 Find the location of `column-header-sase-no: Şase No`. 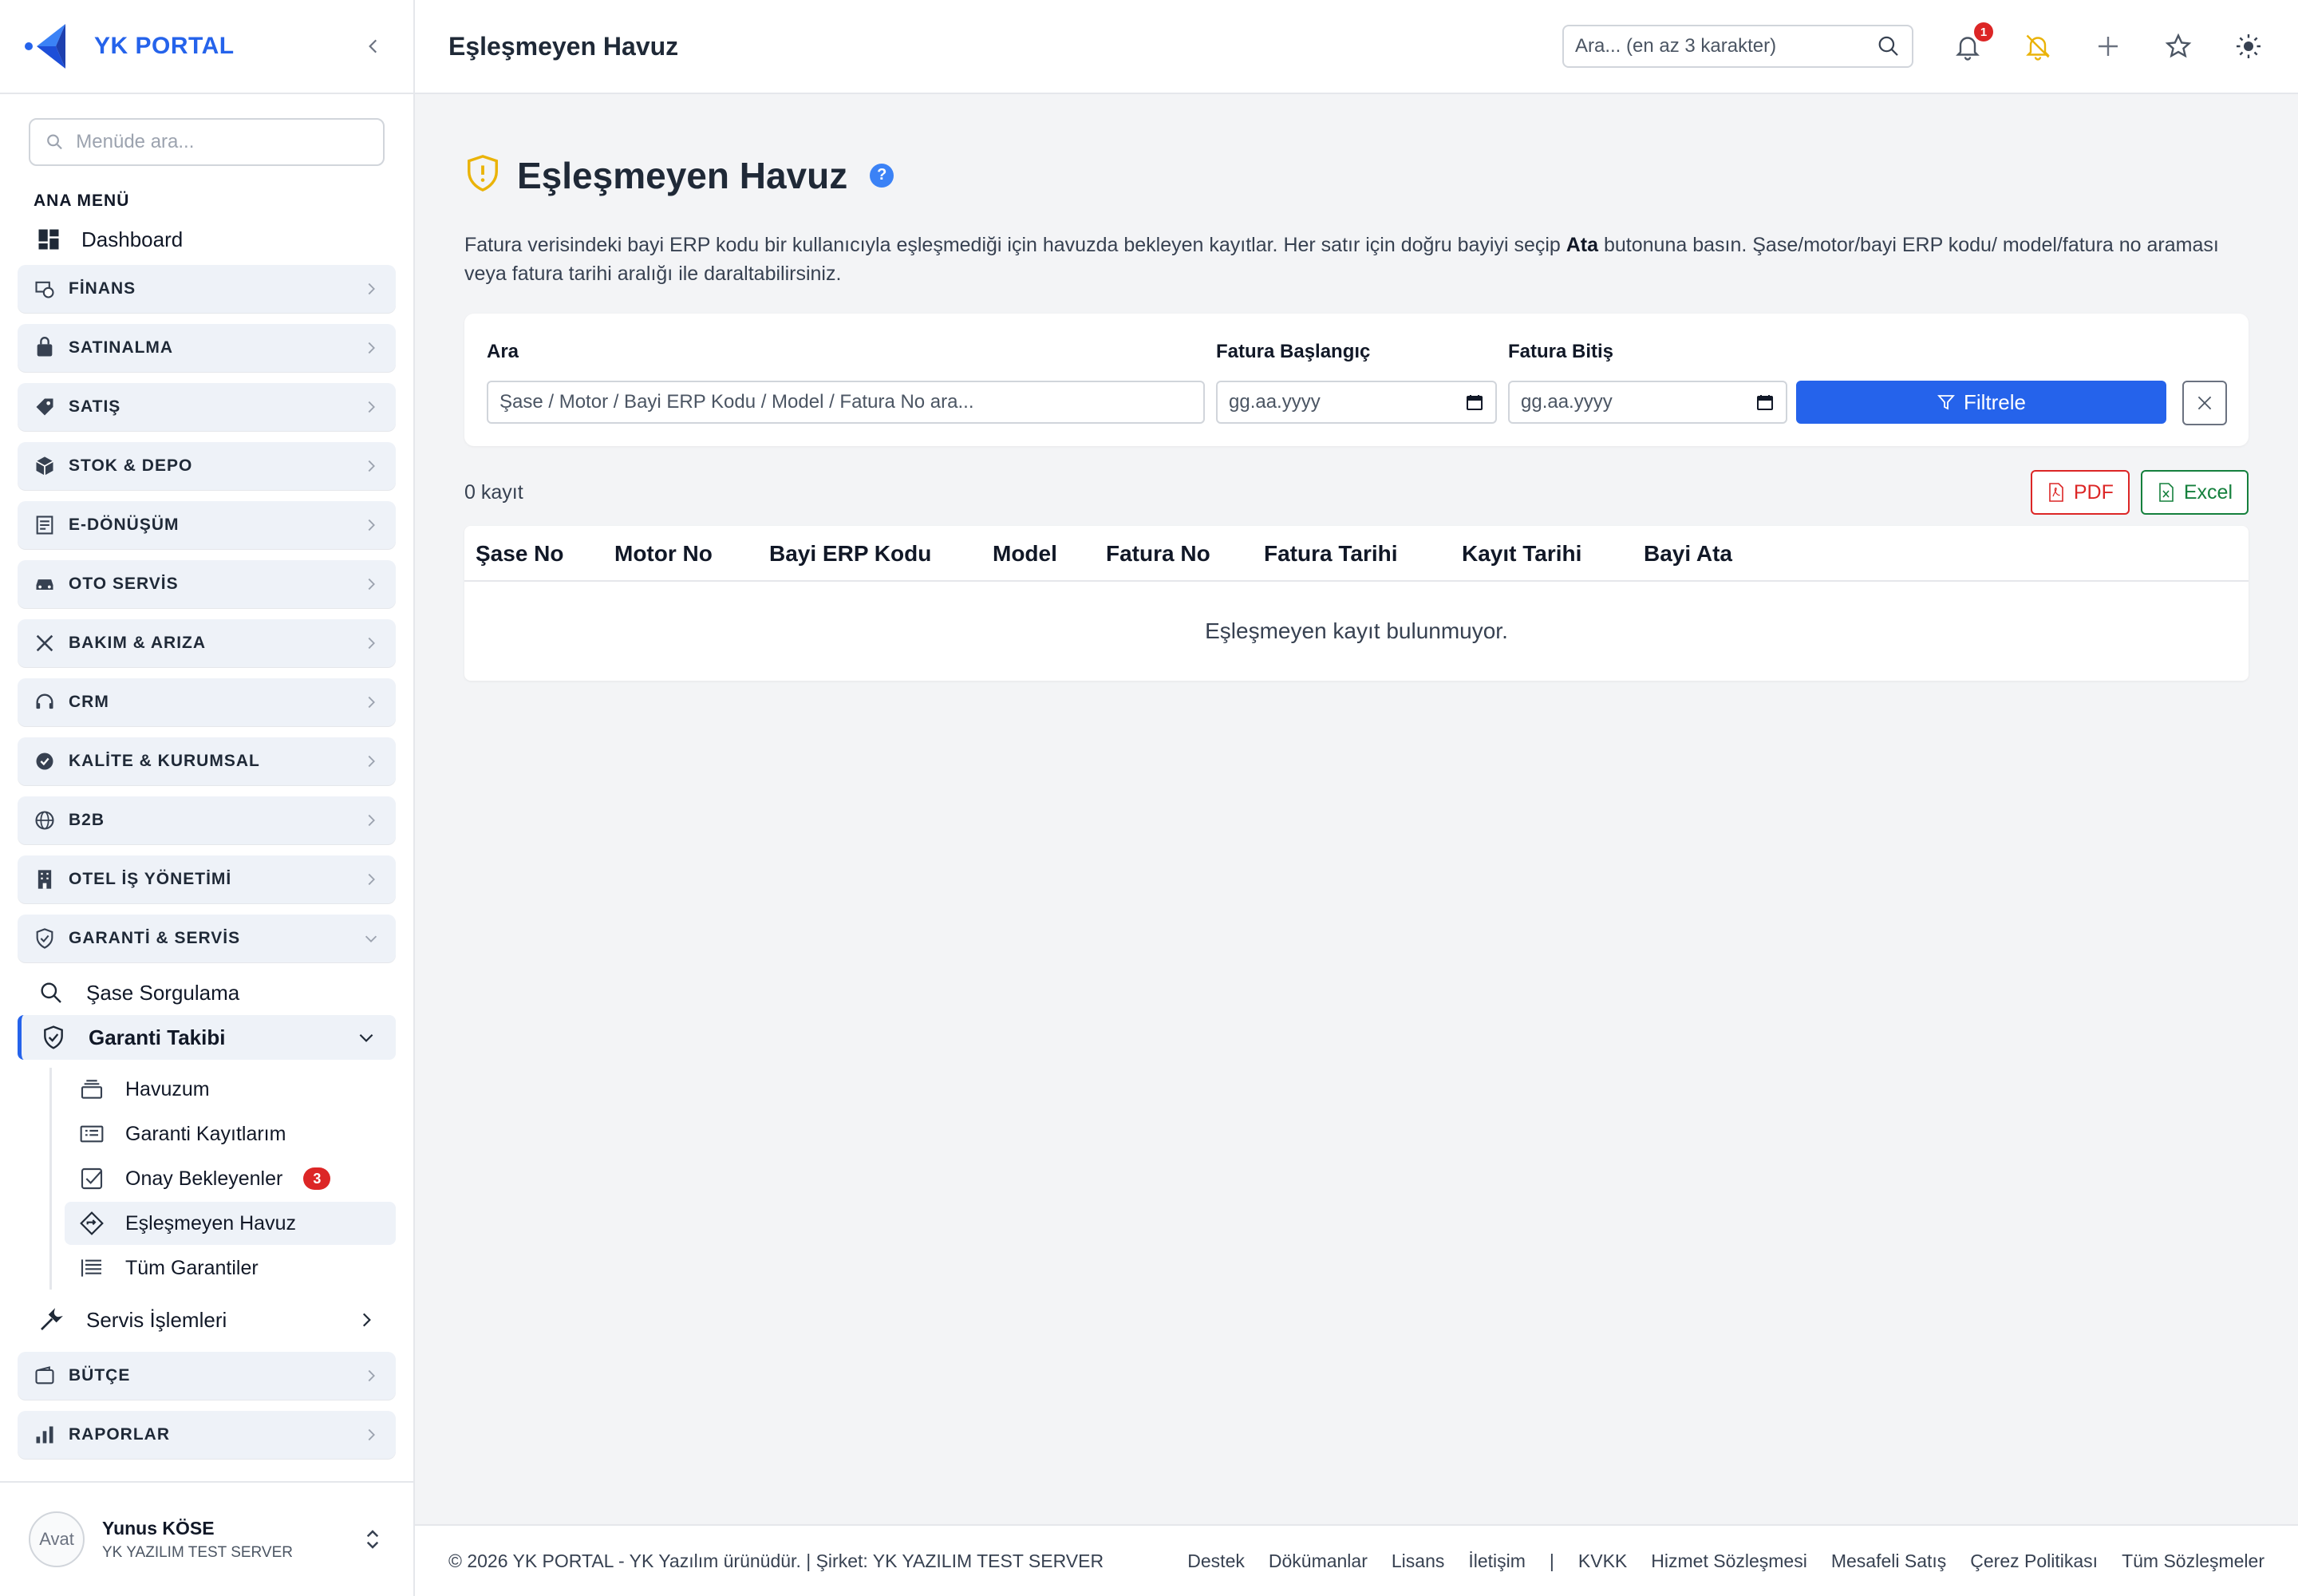

column-header-sase-no: Şase No is located at coordinates (520, 554).